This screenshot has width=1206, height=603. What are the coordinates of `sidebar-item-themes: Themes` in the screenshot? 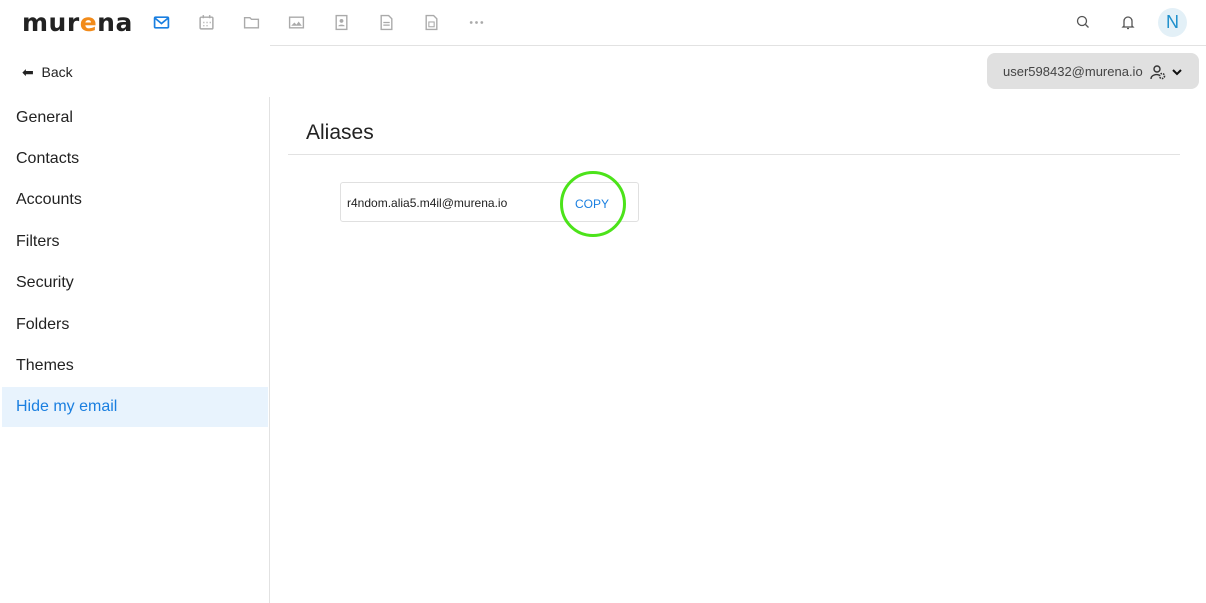 It's located at (135, 366).